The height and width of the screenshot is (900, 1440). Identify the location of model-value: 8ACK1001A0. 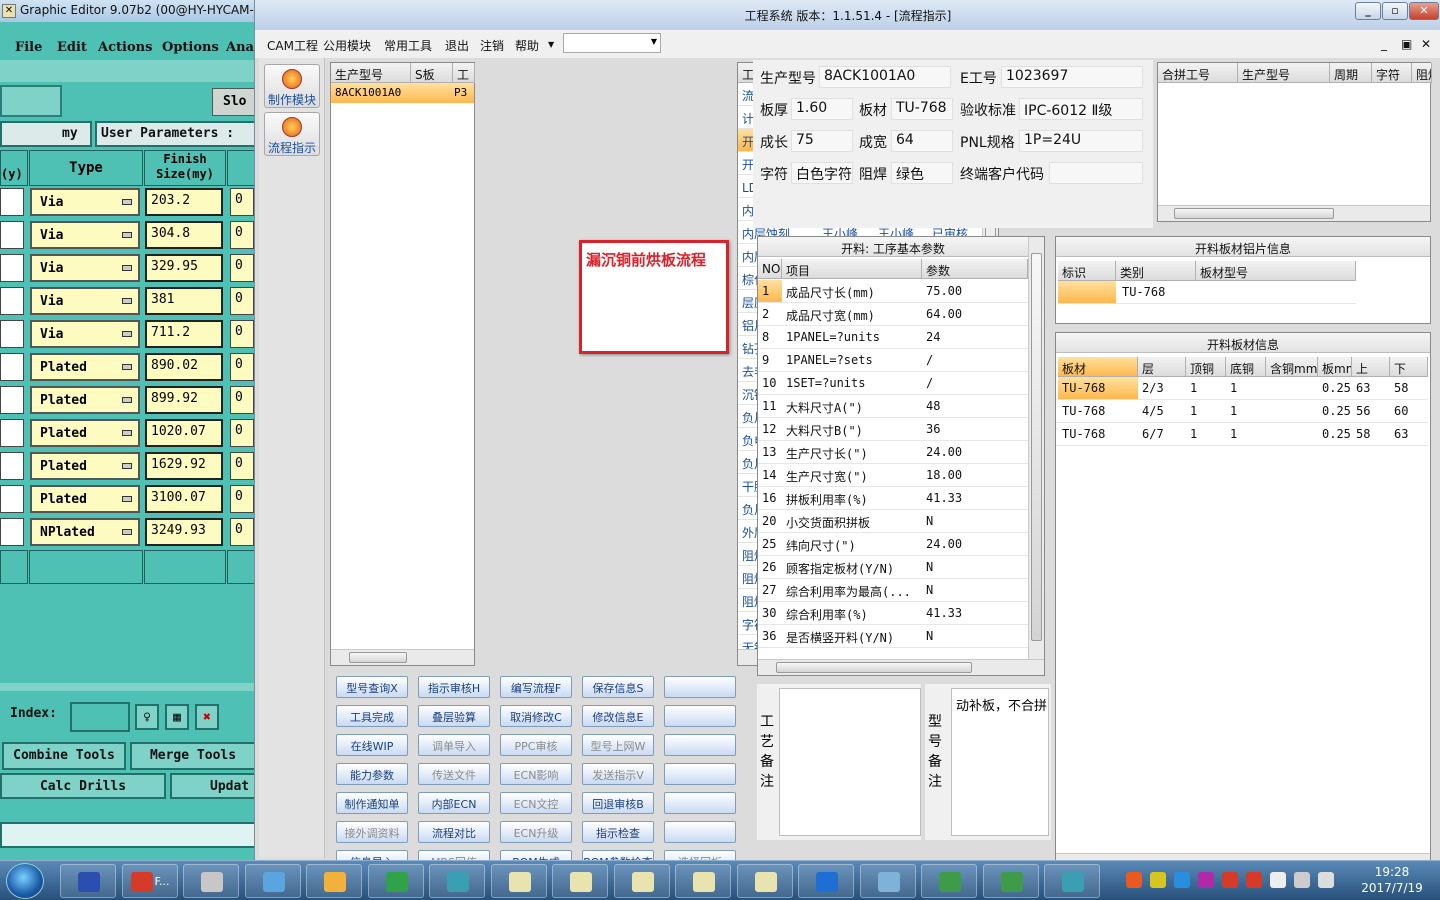
(885, 77).